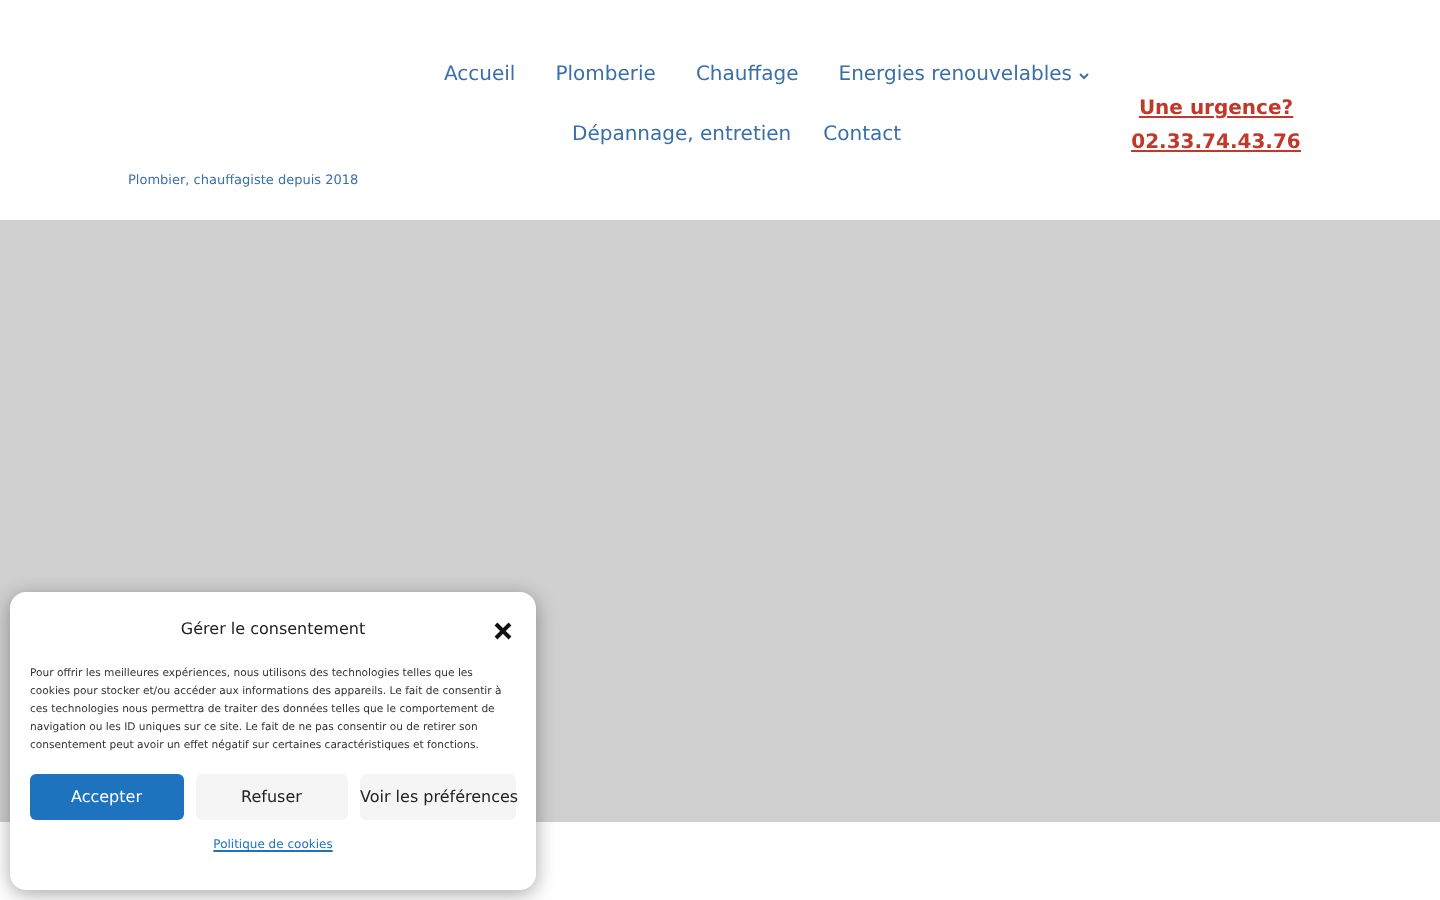 The image size is (1440, 900). I want to click on caret-icon, so click(1083, 75).